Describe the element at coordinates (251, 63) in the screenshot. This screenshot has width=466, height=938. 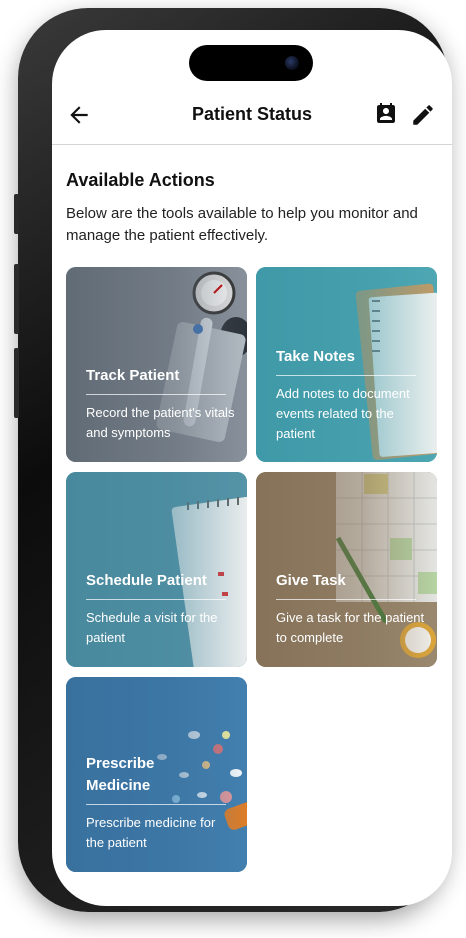
I see `dynamic-island` at that location.